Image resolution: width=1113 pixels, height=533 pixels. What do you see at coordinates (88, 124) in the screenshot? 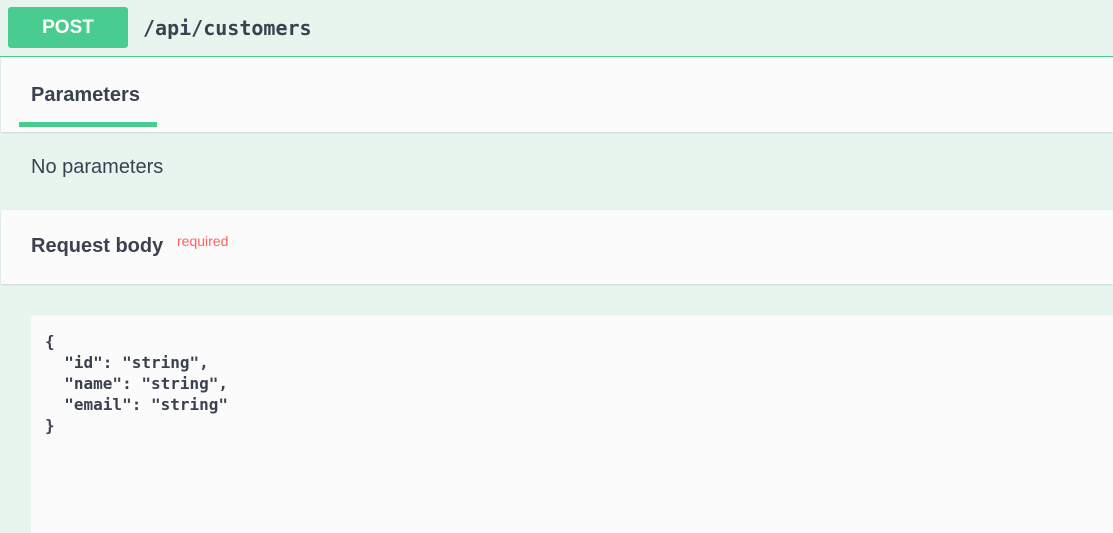
I see `active-tab-indicator` at bounding box center [88, 124].